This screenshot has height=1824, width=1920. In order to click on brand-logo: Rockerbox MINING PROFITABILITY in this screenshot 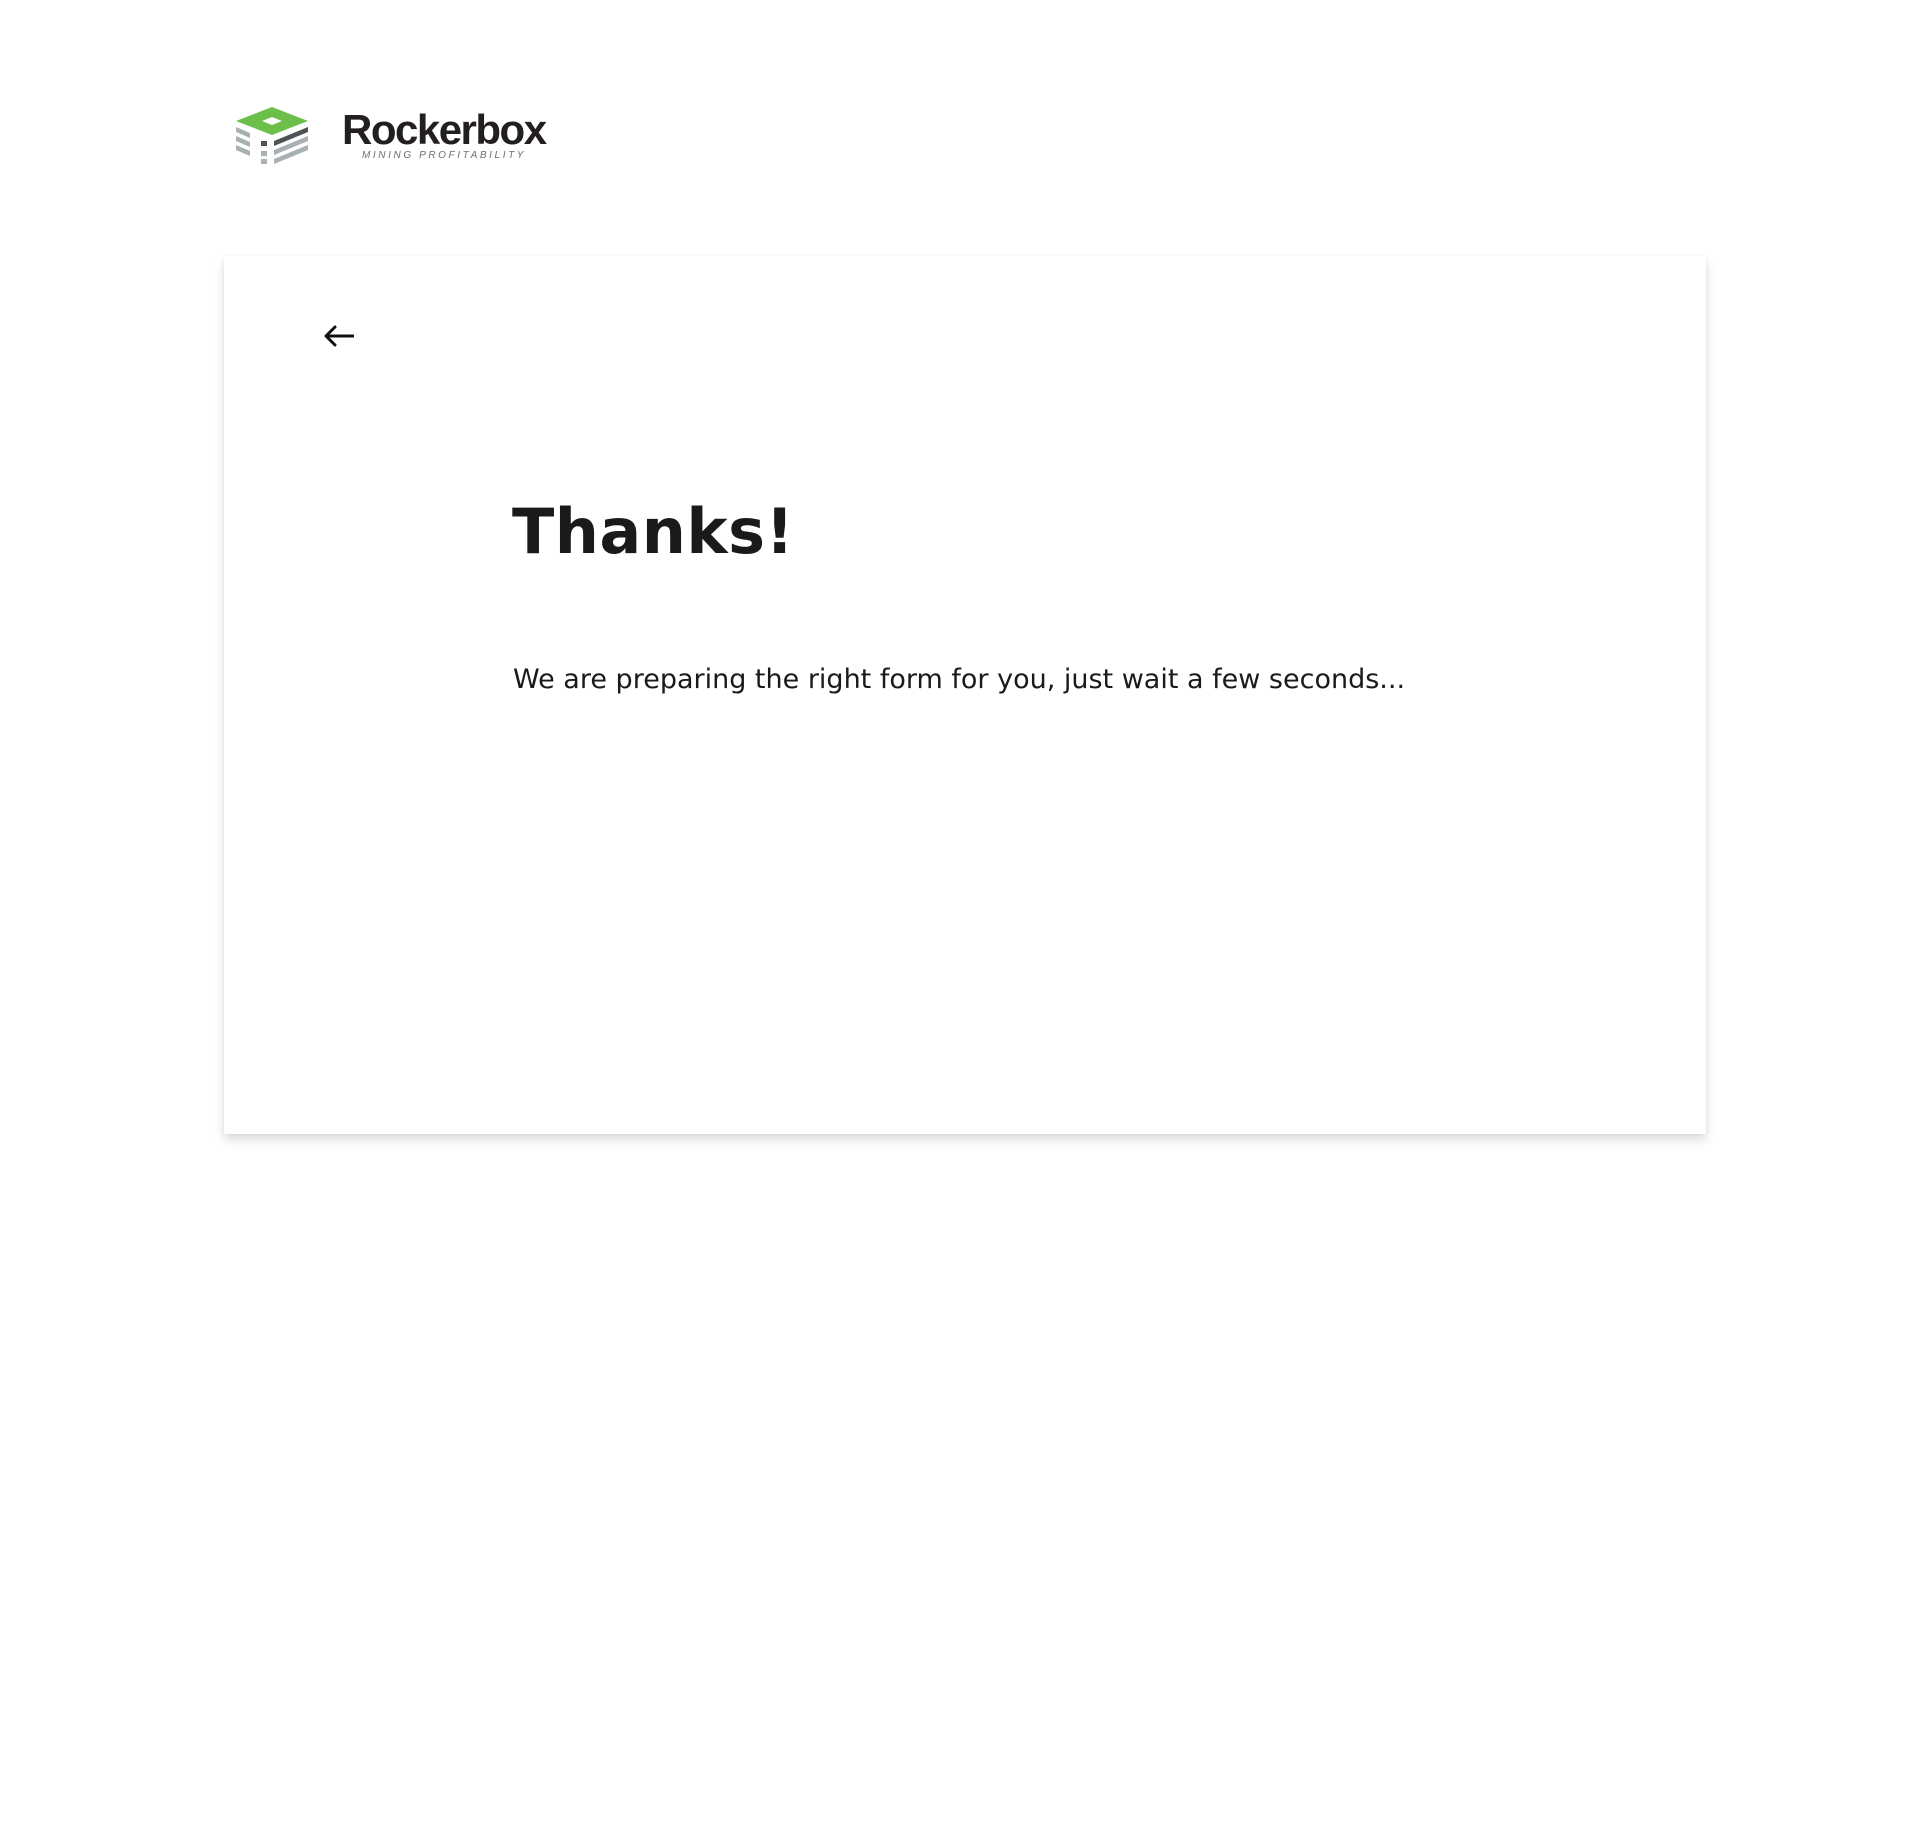, I will do `click(389, 136)`.